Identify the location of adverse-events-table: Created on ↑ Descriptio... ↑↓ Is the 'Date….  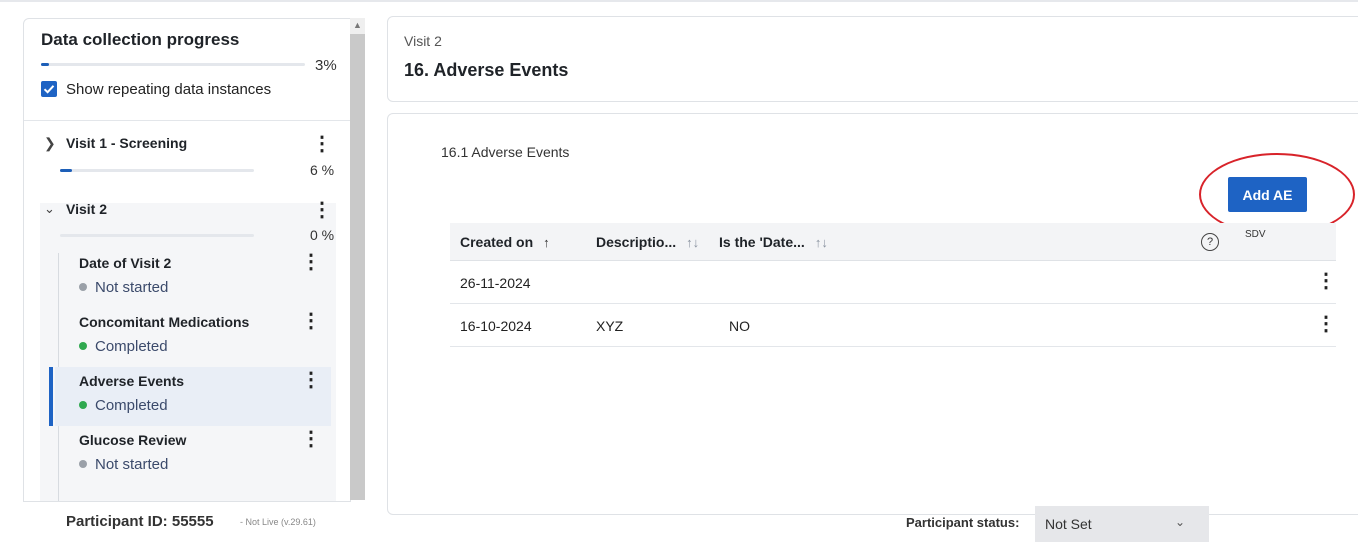
(893, 285).